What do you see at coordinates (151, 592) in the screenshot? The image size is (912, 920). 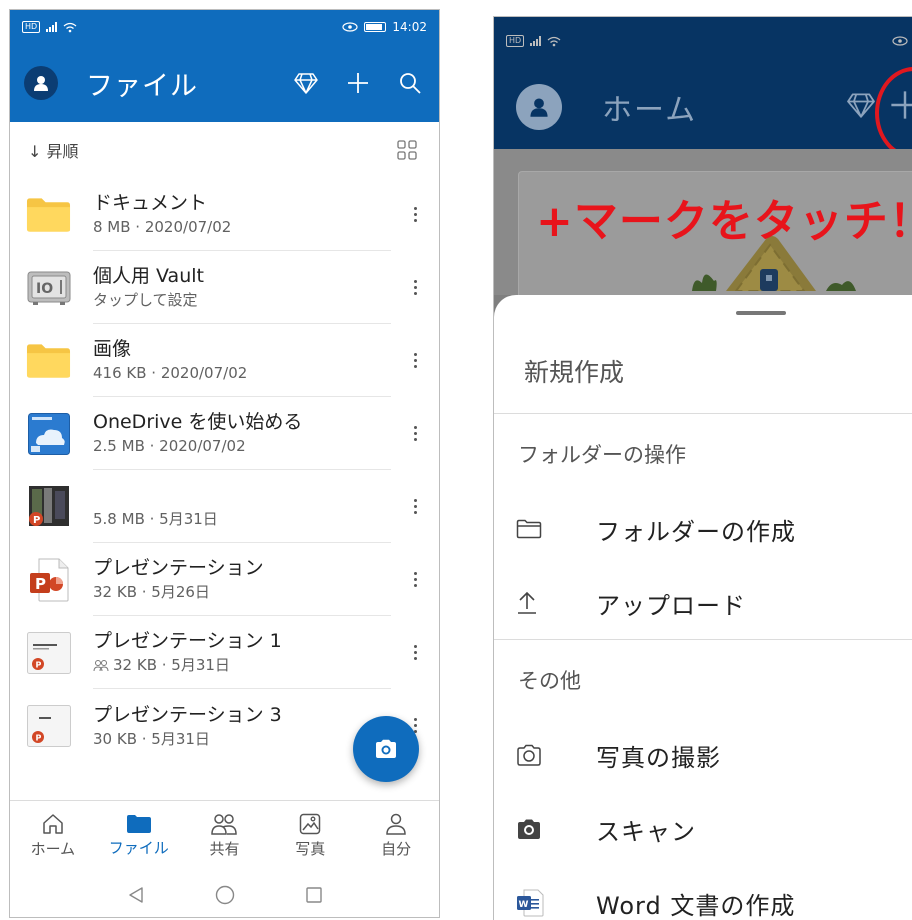 I see `file-meta-text: 32 KB · 5月26日` at bounding box center [151, 592].